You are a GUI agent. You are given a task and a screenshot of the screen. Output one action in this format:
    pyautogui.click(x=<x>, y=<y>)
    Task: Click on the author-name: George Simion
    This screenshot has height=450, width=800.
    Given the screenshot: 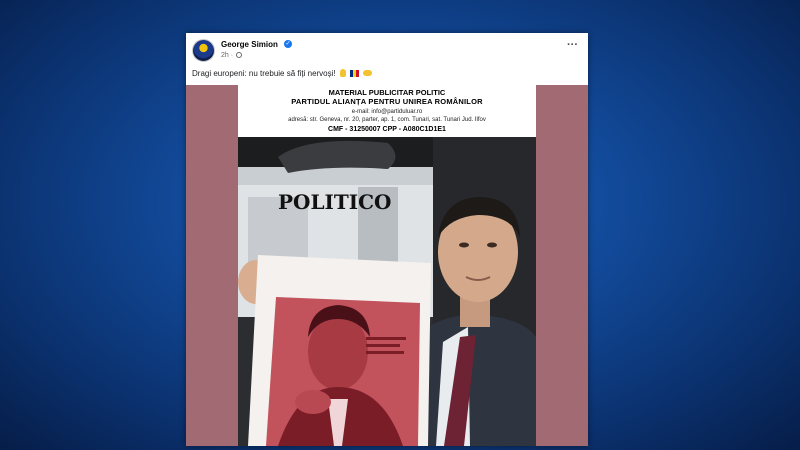 What is the action you would take?
    pyautogui.click(x=249, y=44)
    